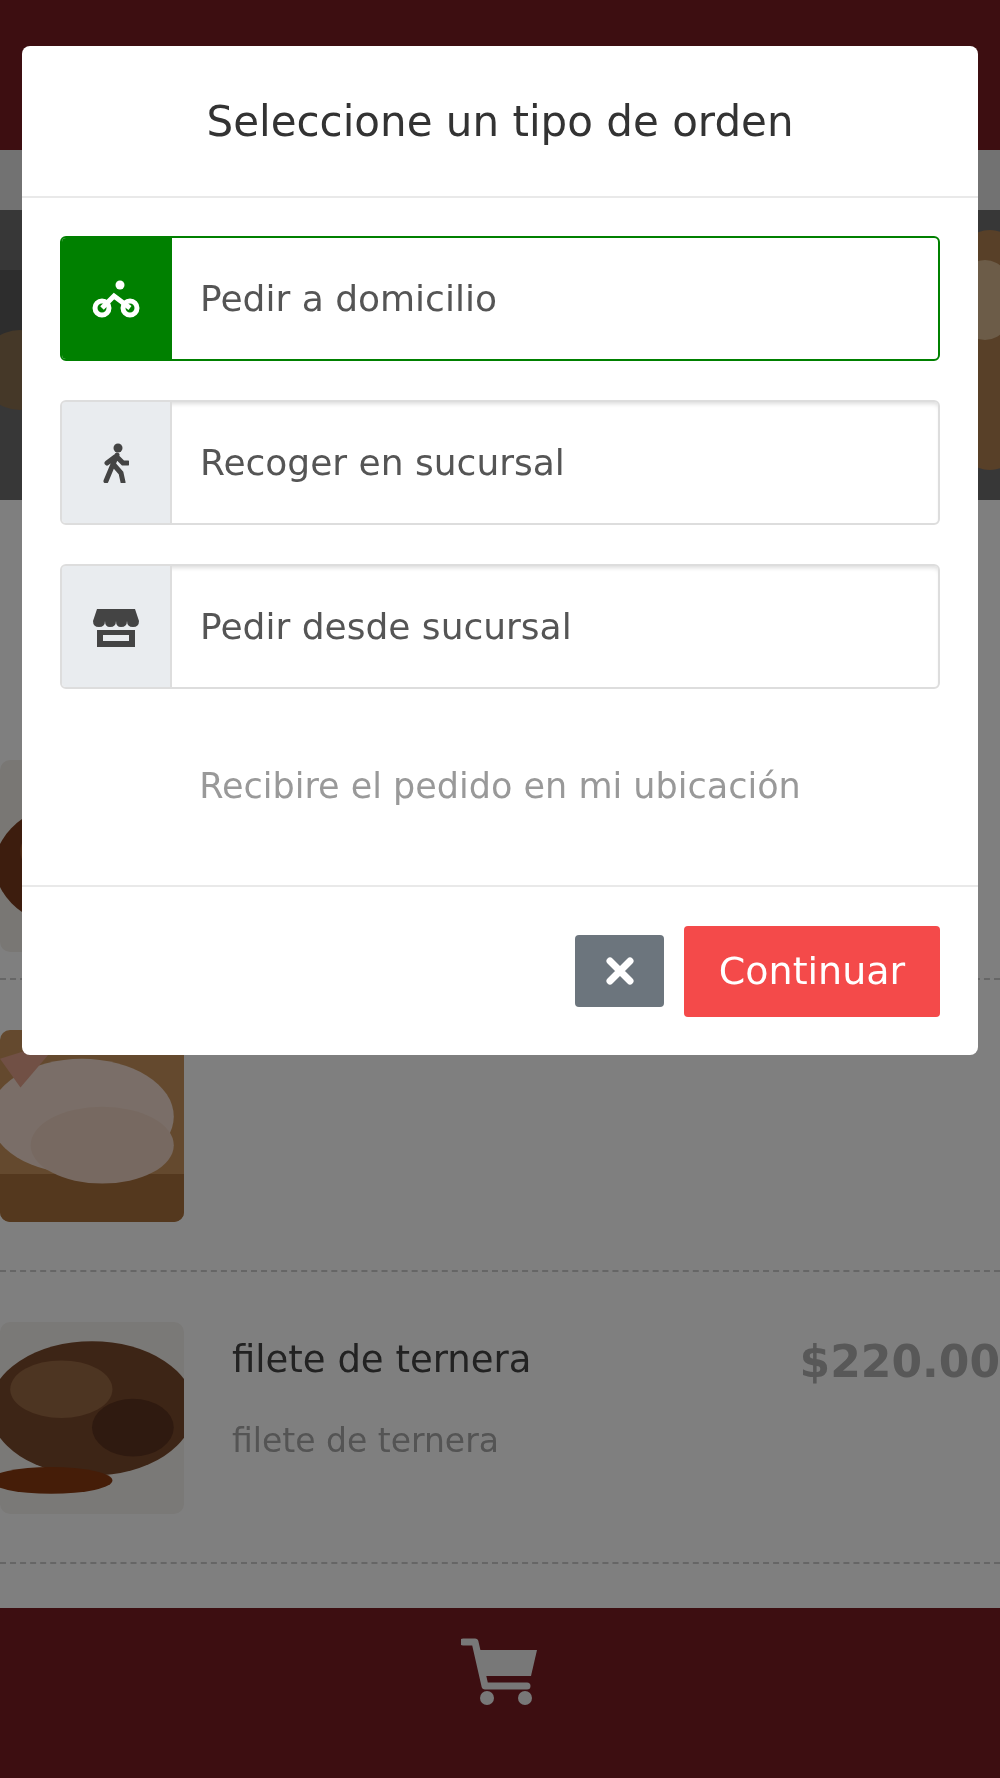 The image size is (1000, 1778). I want to click on order-option: Pedir desde sucursal, so click(500, 626).